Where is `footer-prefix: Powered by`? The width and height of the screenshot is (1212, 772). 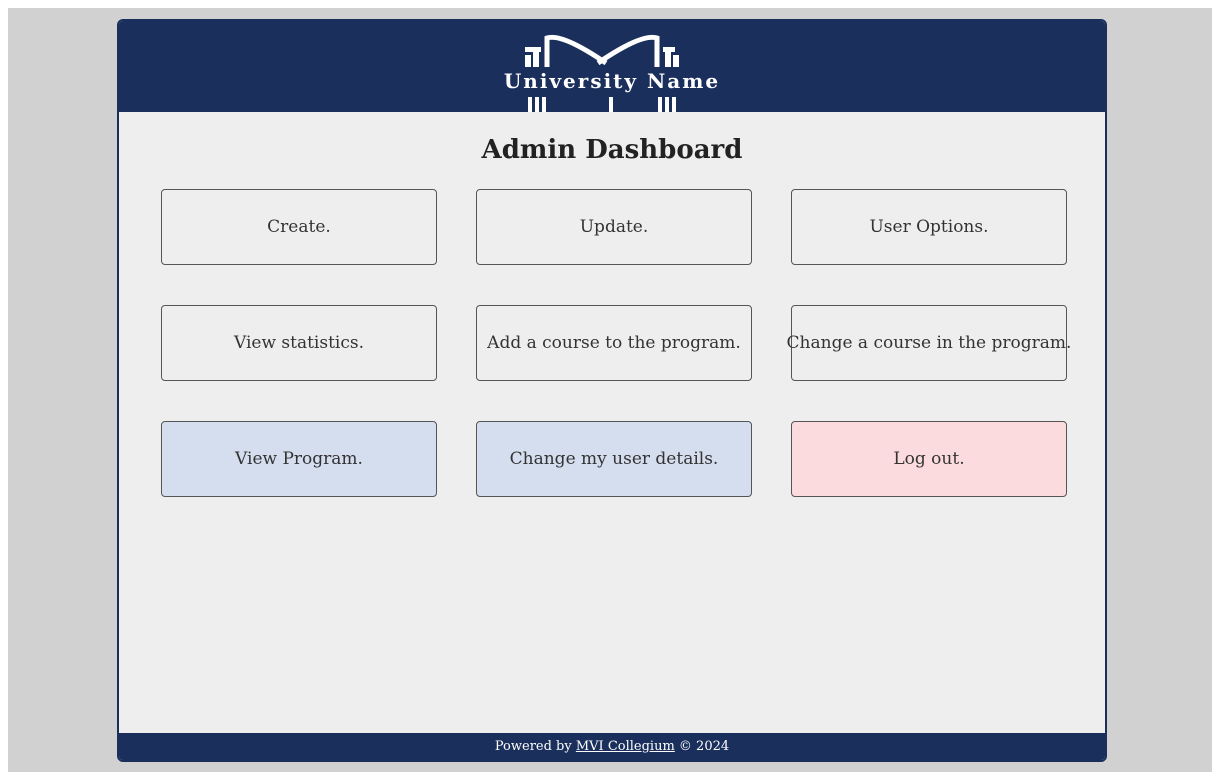
footer-prefix: Powered by is located at coordinates (535, 746).